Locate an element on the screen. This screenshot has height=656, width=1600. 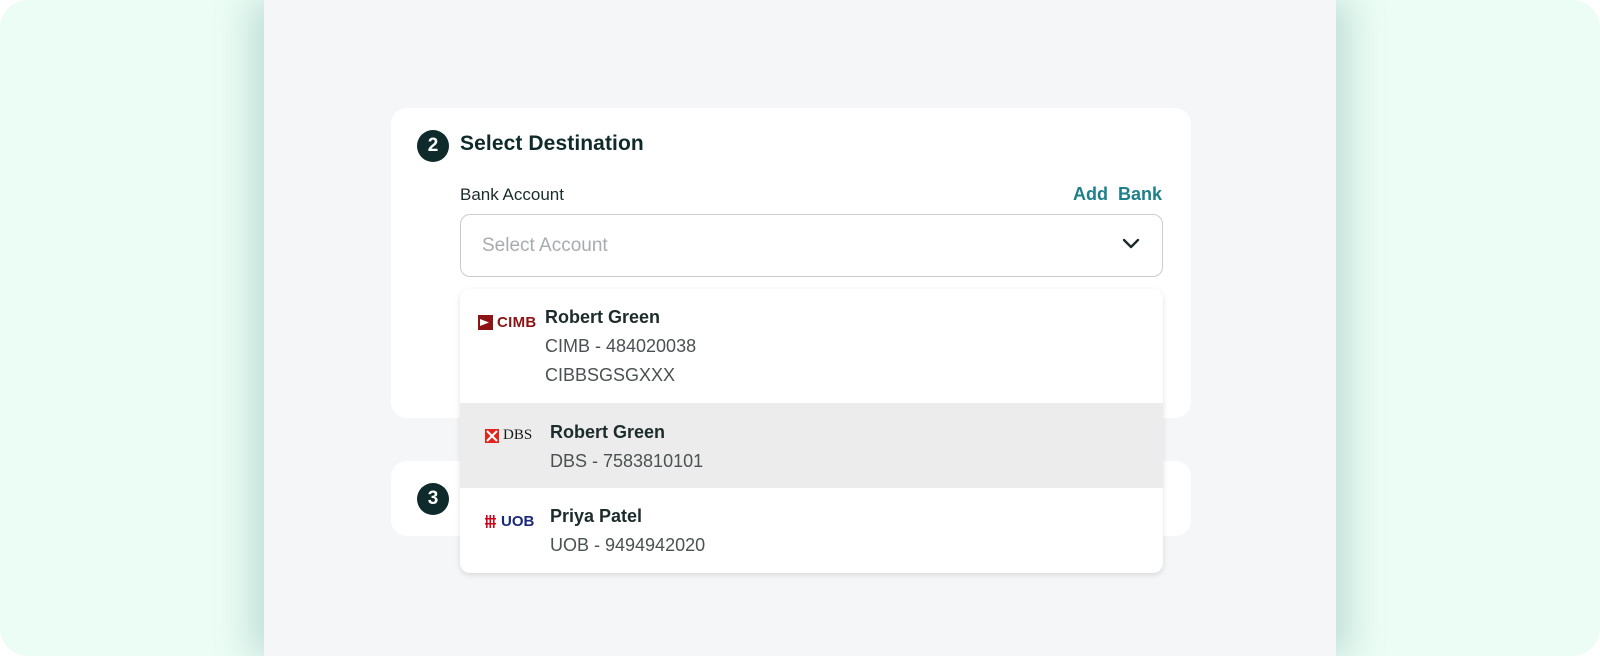
dbs-logo-text: DBS is located at coordinates (518, 435).